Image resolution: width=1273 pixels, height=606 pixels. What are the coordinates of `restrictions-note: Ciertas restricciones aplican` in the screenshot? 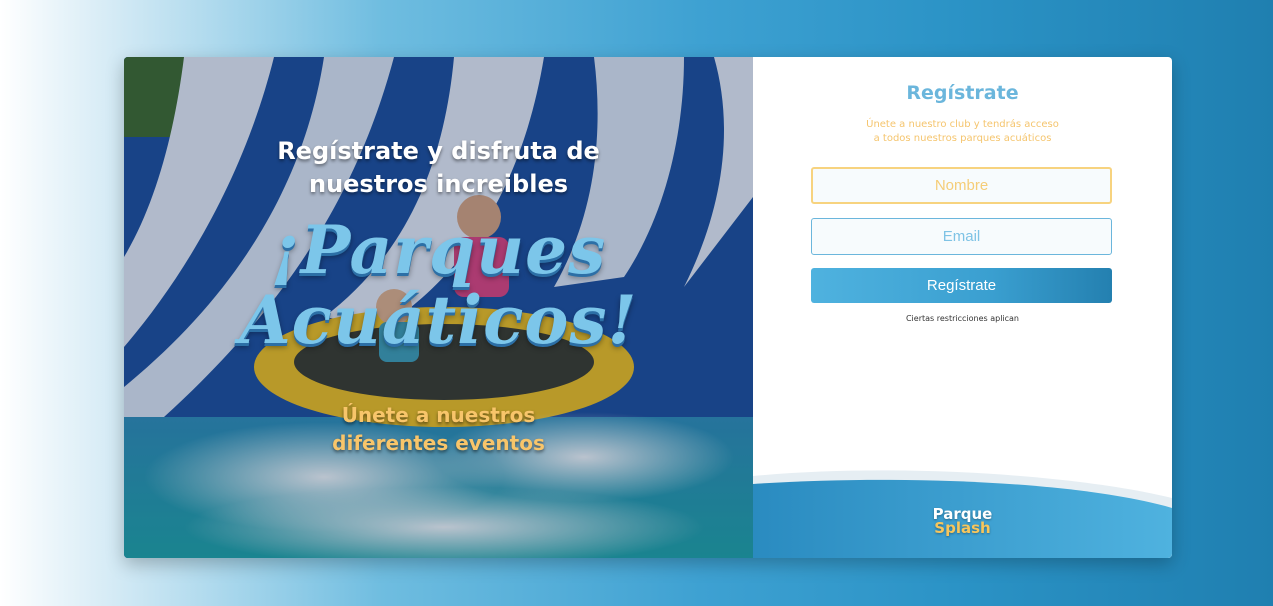 It's located at (962, 318).